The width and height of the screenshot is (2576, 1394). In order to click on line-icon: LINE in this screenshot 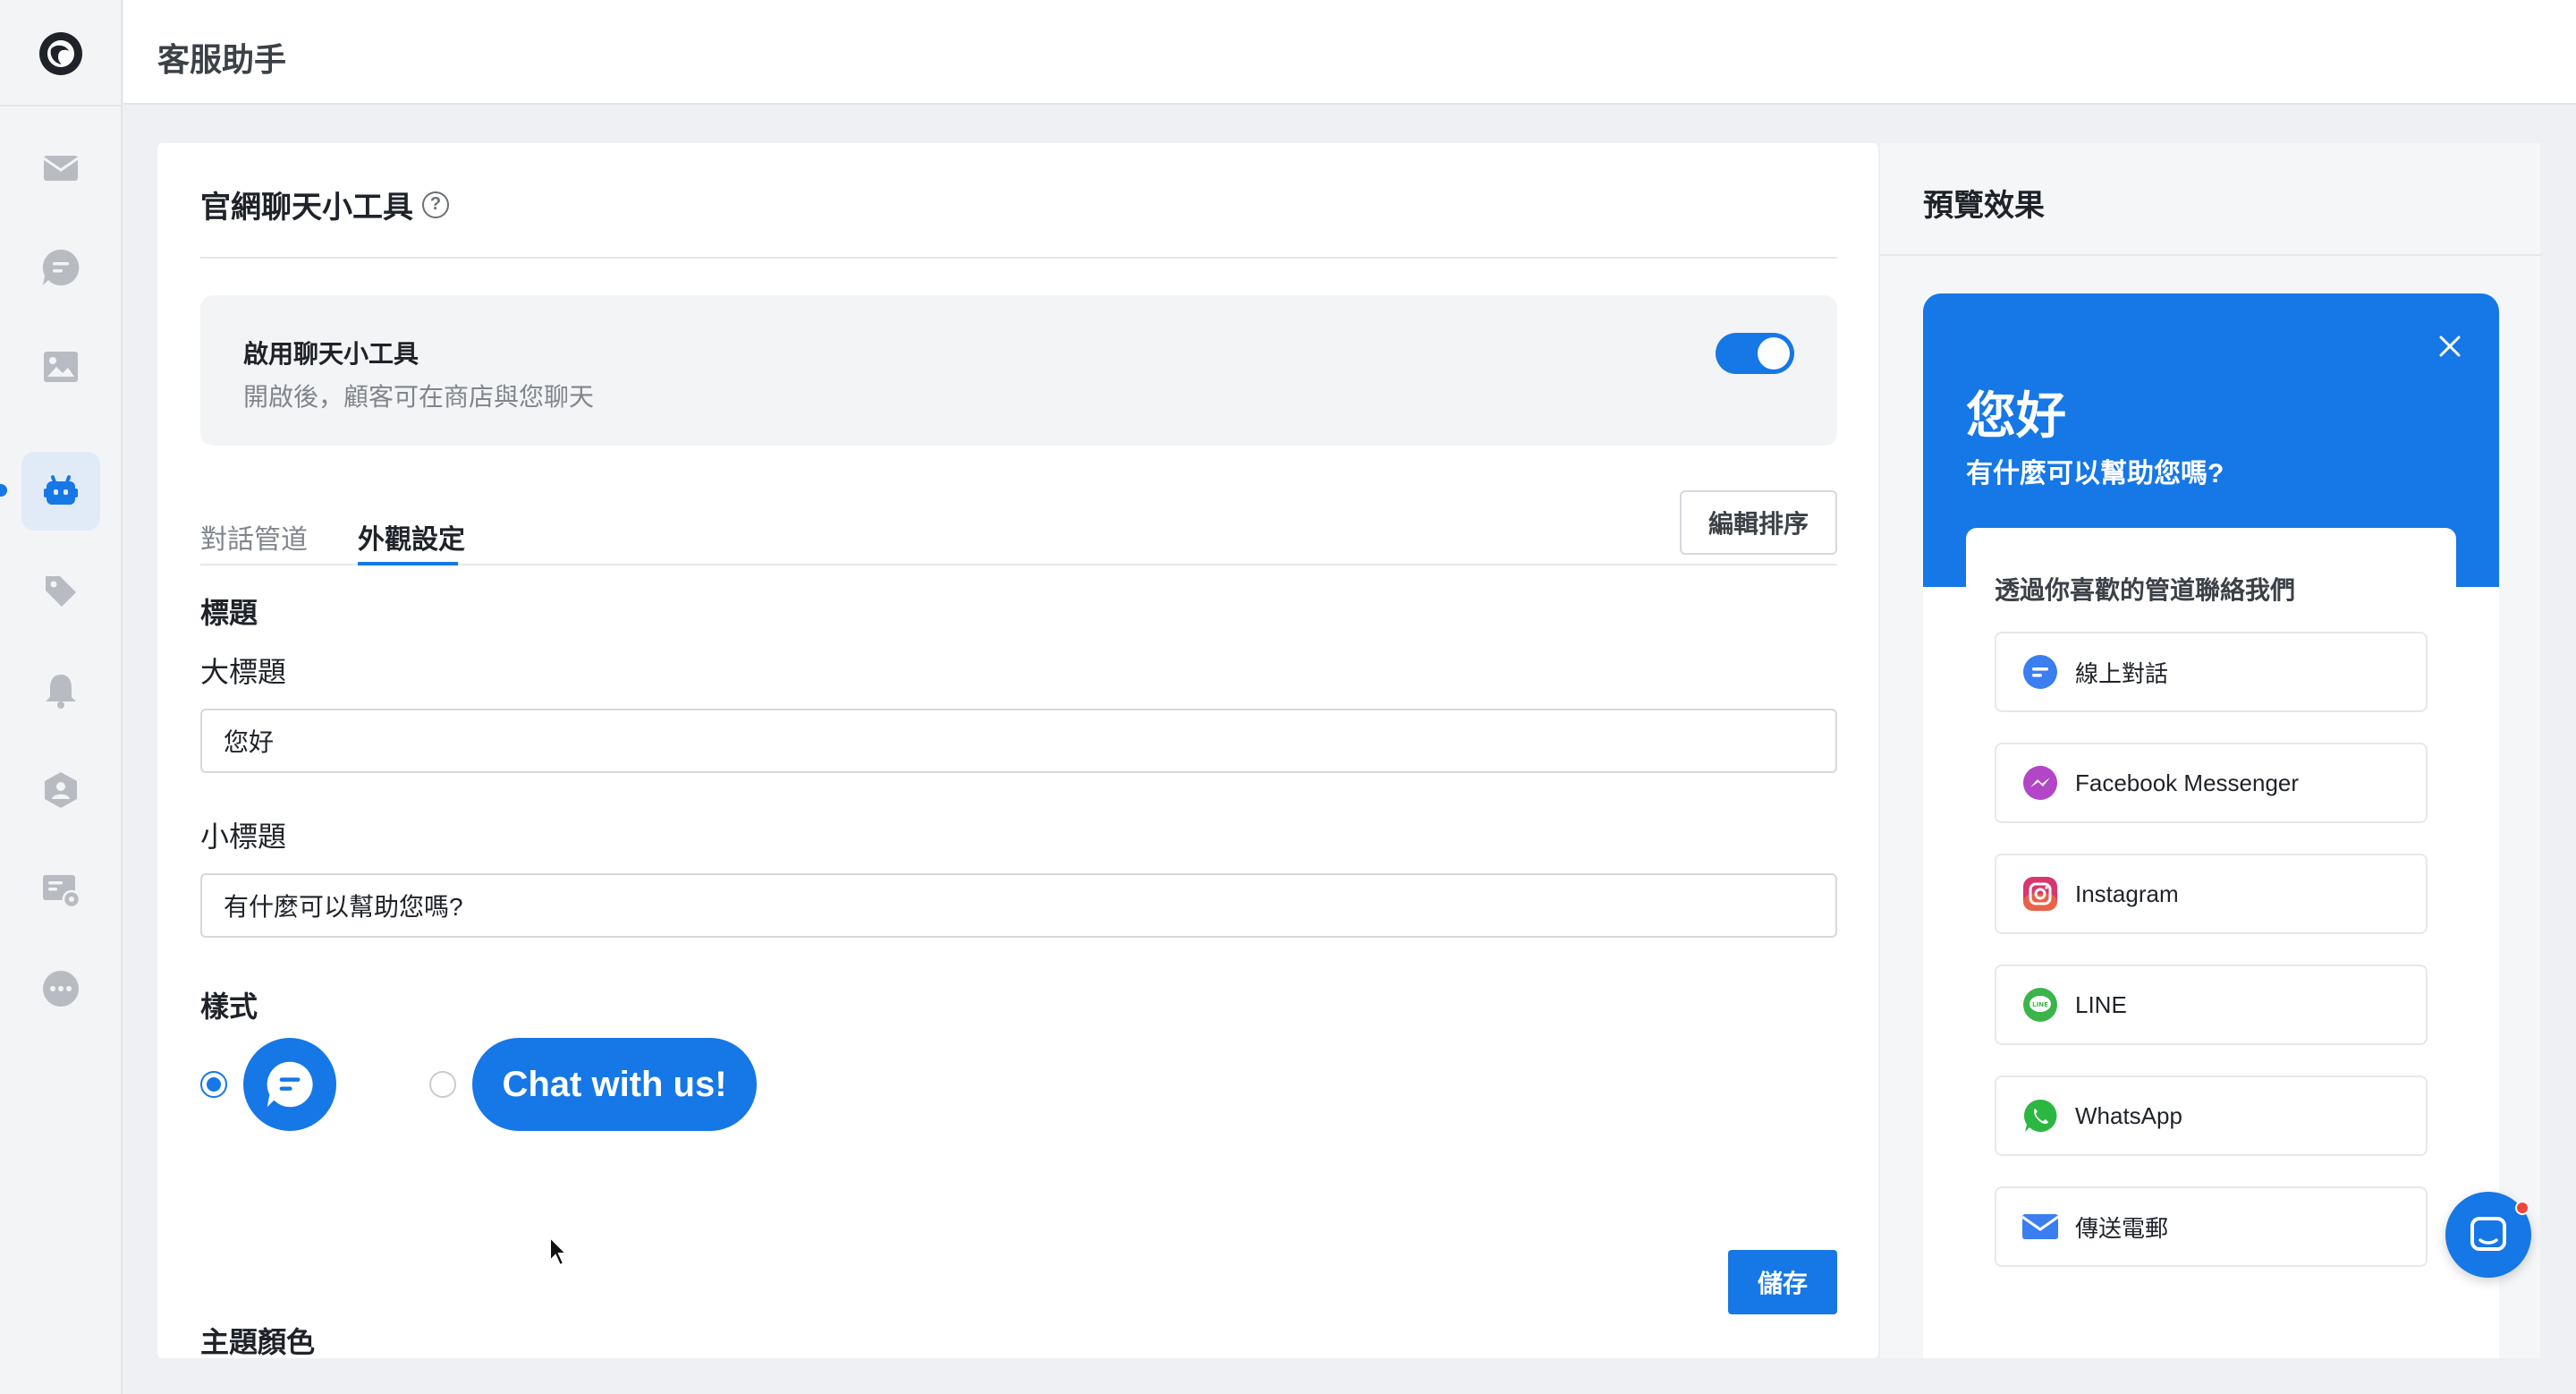, I will do `click(2040, 1005)`.